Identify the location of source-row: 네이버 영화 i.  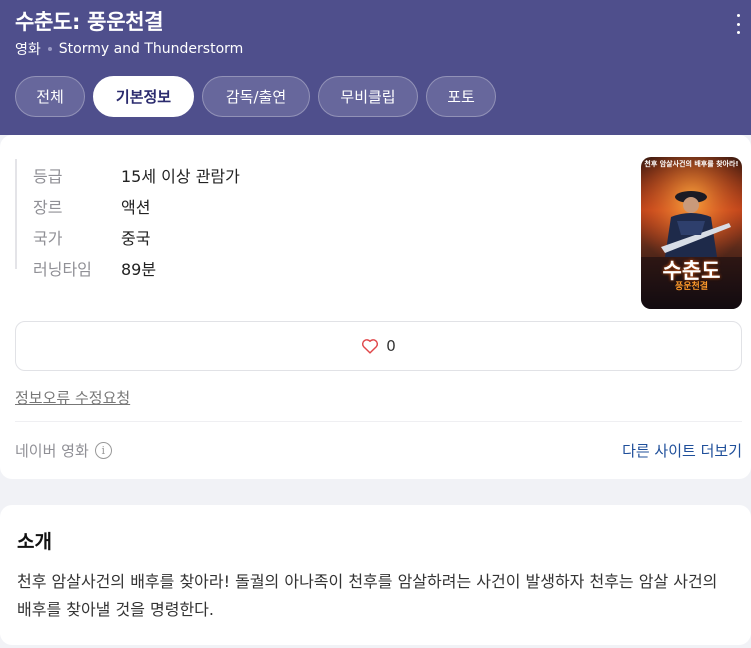
(63, 450).